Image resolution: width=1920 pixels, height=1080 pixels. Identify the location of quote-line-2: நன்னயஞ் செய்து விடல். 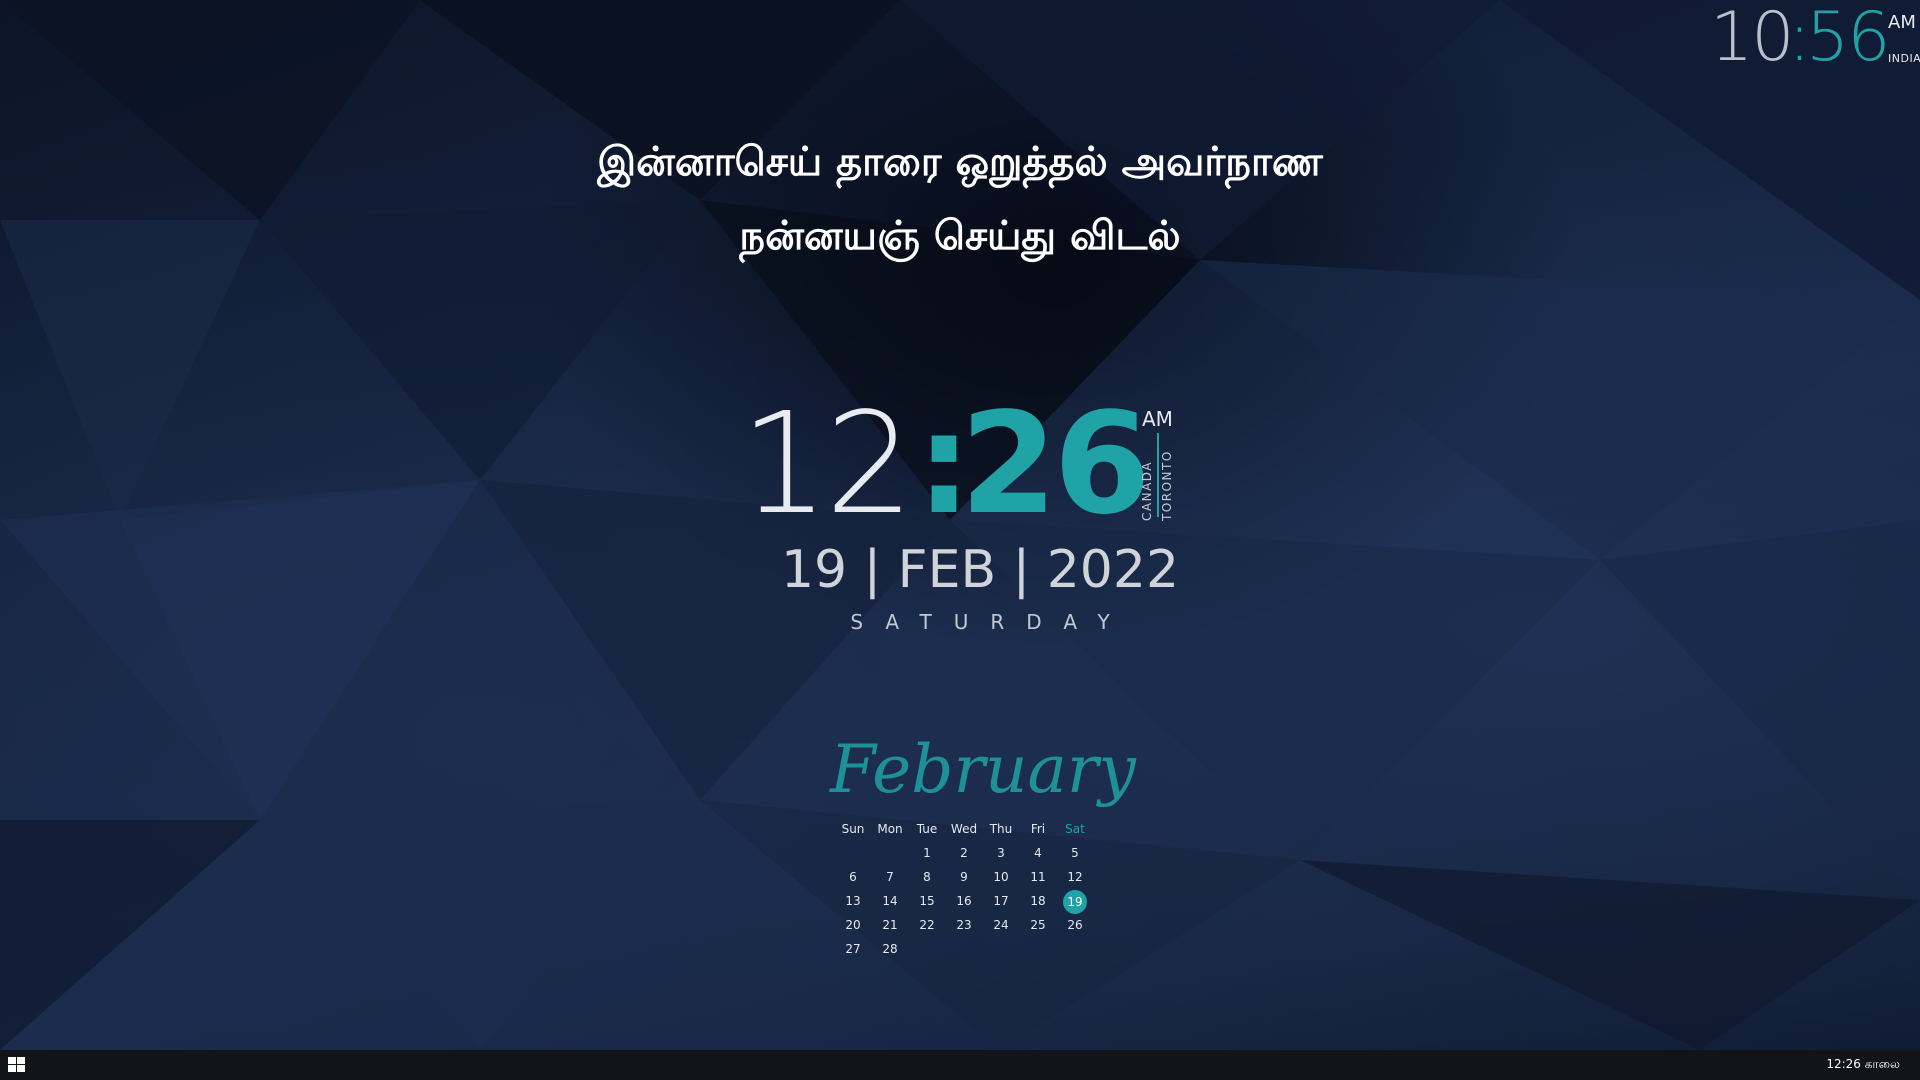
(960, 236).